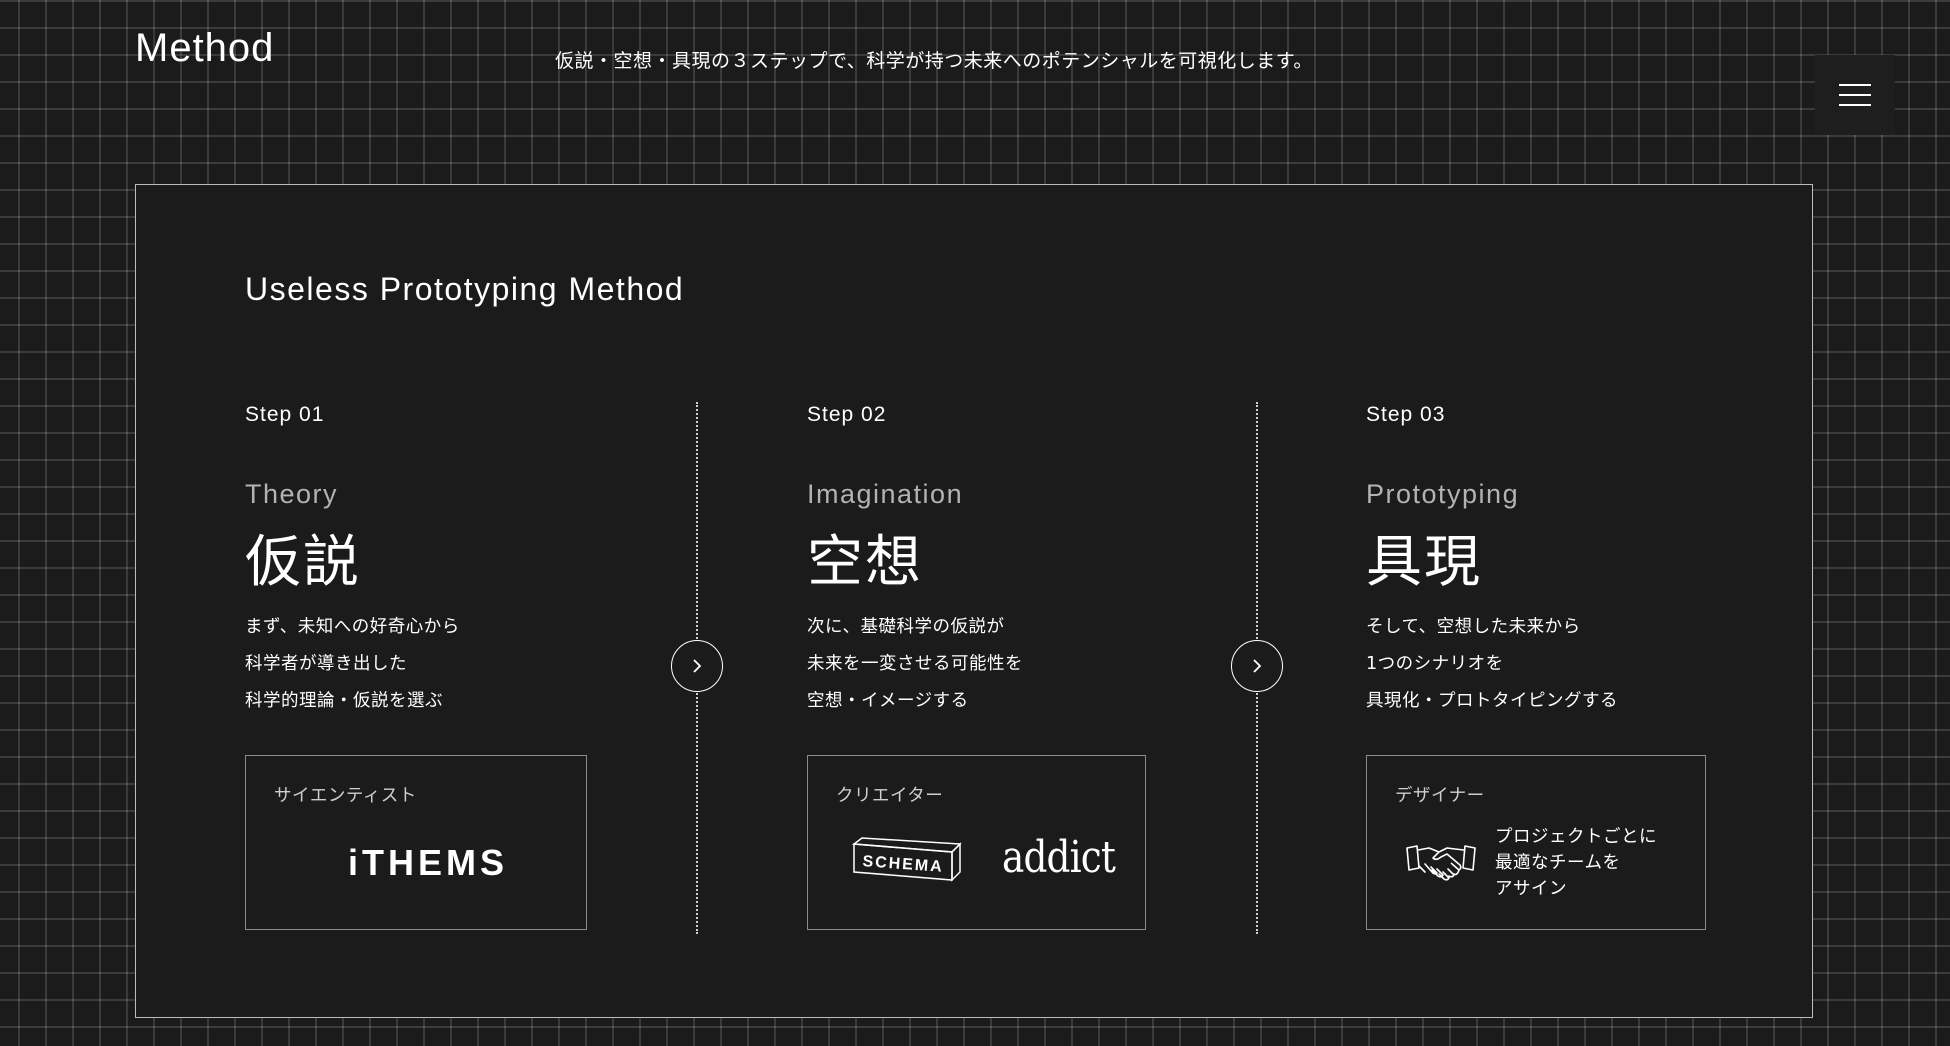 The image size is (1950, 1046). Describe the element at coordinates (326, 664) in the screenshot. I see `step-description-line: 科学者が導き出した` at that location.